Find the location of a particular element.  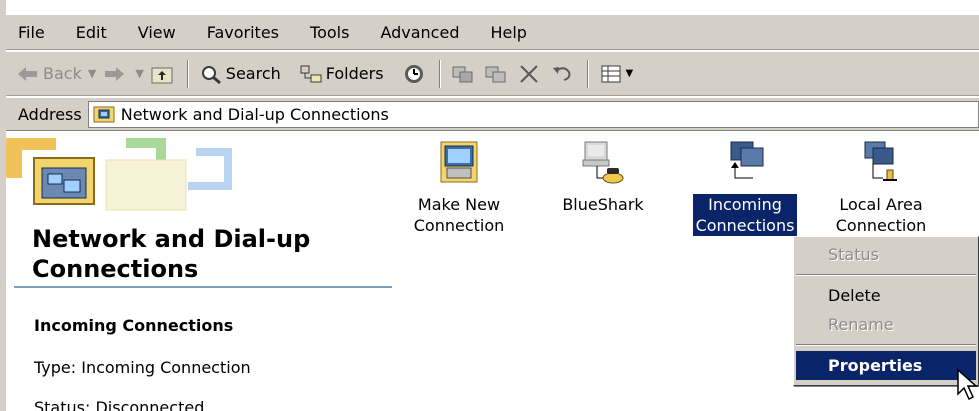

search-button: Search is located at coordinates (240, 74).